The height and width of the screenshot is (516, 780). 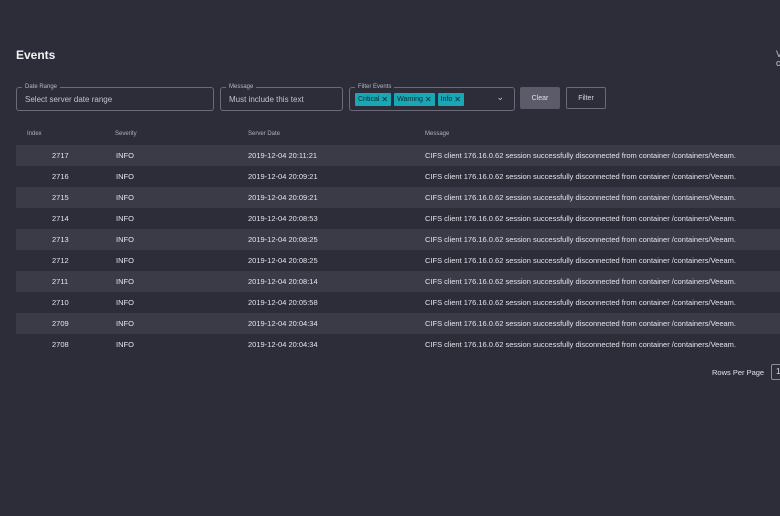 What do you see at coordinates (69, 99) in the screenshot?
I see `date-range-placeholder: Select server date range` at bounding box center [69, 99].